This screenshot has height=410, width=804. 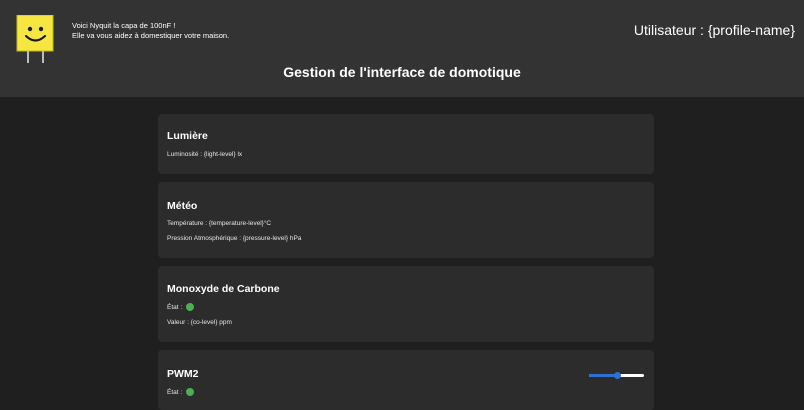 I want to click on pwm2-slider-track, so click(x=616, y=375).